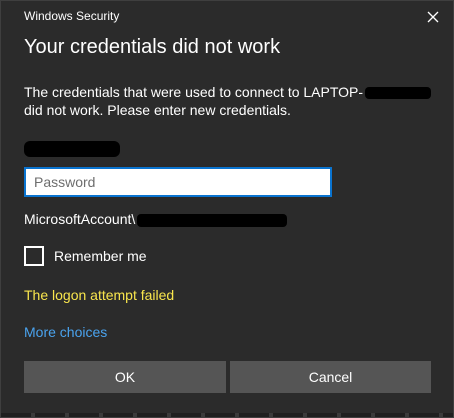 This screenshot has height=418, width=454. Describe the element at coordinates (227, 415) in the screenshot. I see `taskbar-edge` at that location.